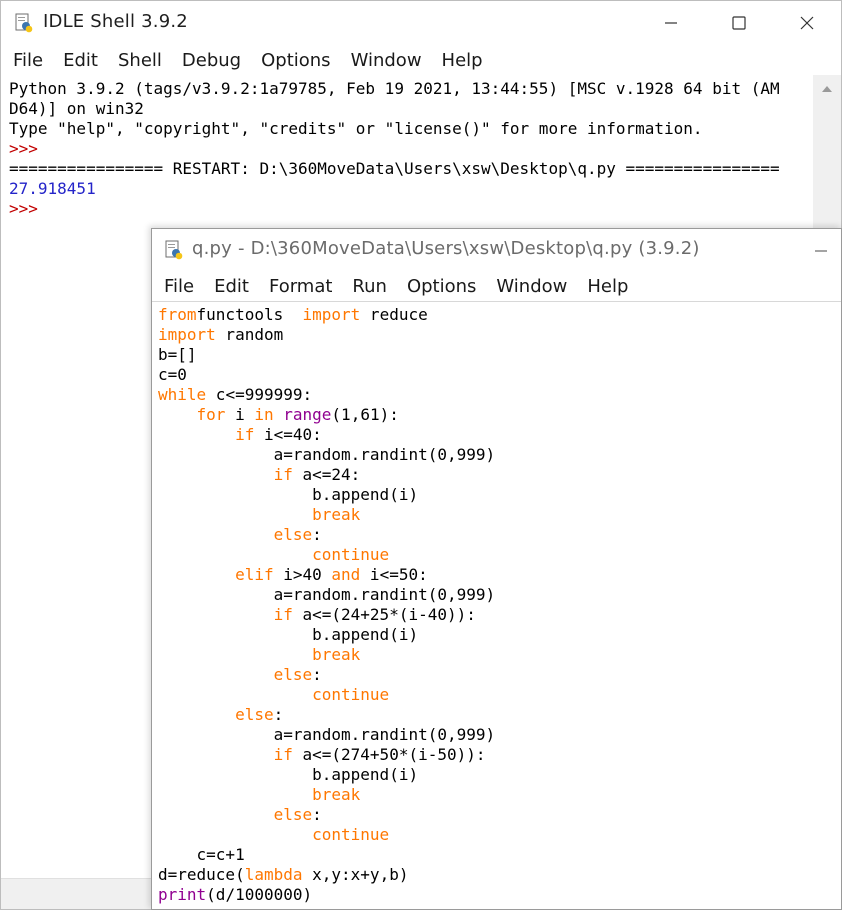  What do you see at coordinates (369, 286) in the screenshot?
I see `menu-run: Run` at bounding box center [369, 286].